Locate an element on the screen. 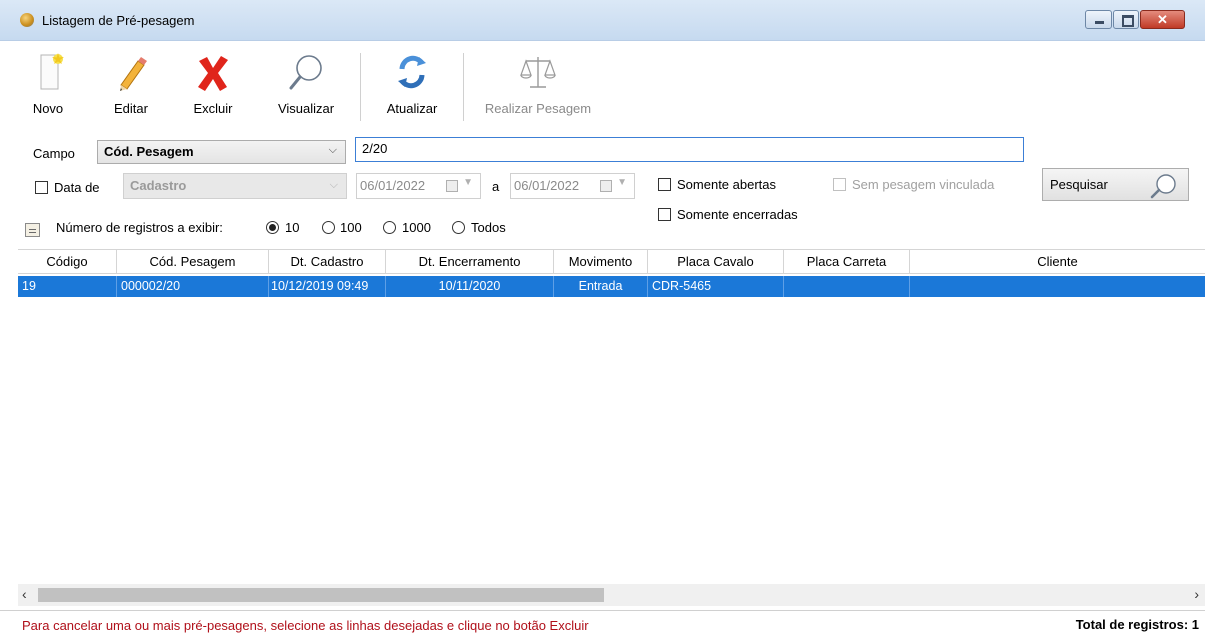 Image resolution: width=1205 pixels, height=639 pixels. column-header-dt-cadastro: Dt. Cadastro is located at coordinates (327, 262).